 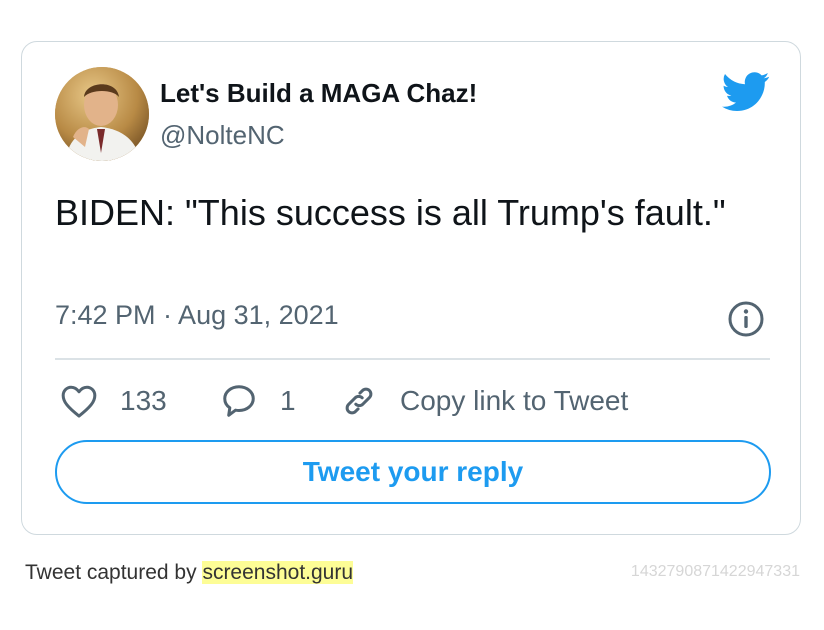 What do you see at coordinates (715, 571) in the screenshot?
I see `tweet-id: 1432790871422947331` at bounding box center [715, 571].